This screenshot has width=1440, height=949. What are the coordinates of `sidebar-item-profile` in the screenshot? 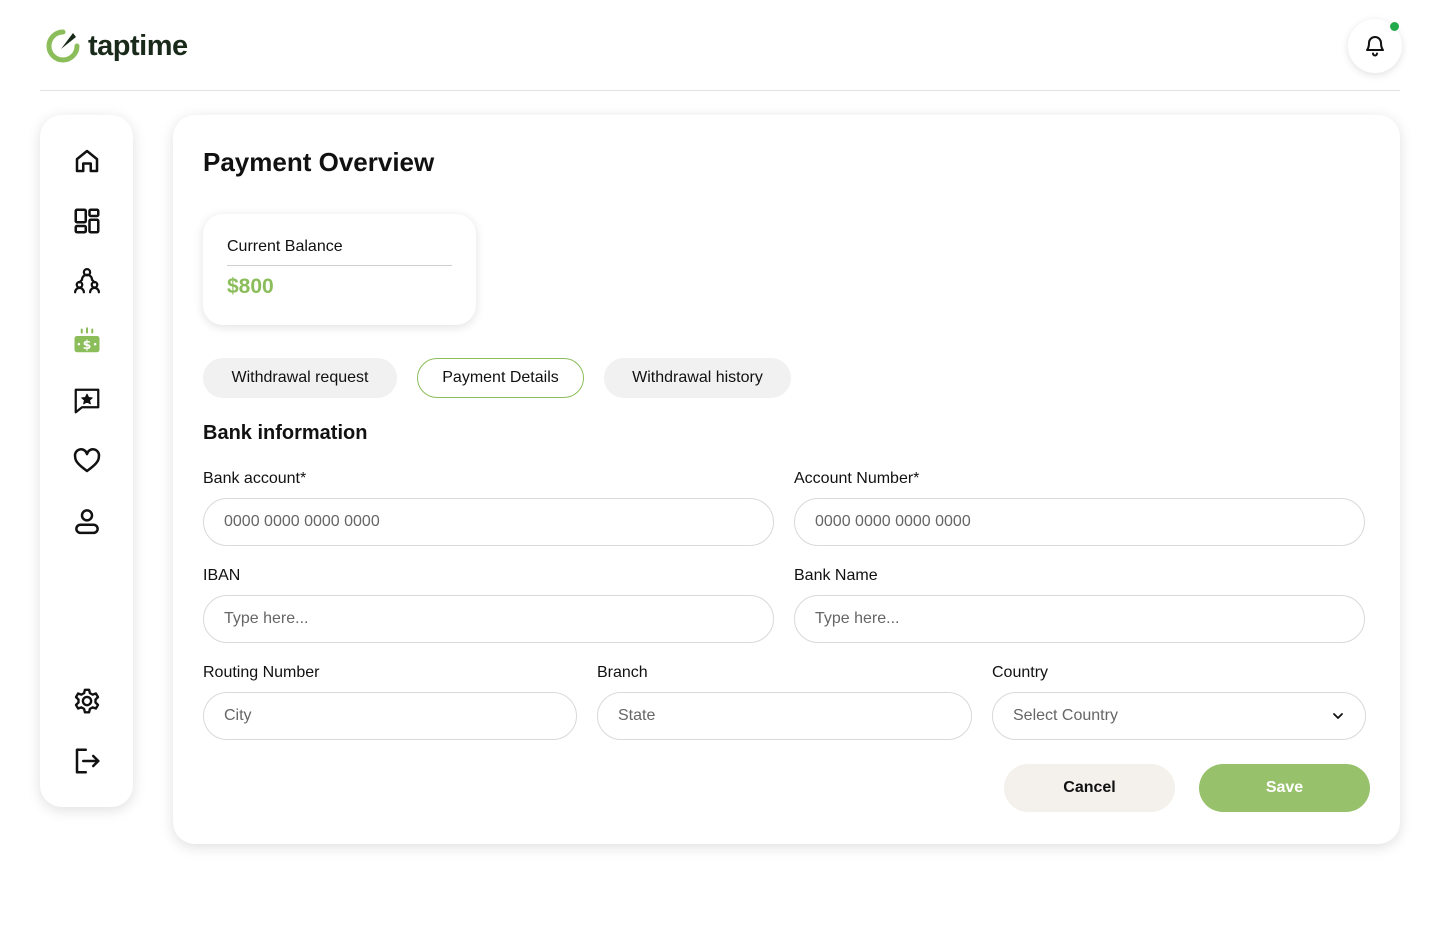 It's located at (87, 521).